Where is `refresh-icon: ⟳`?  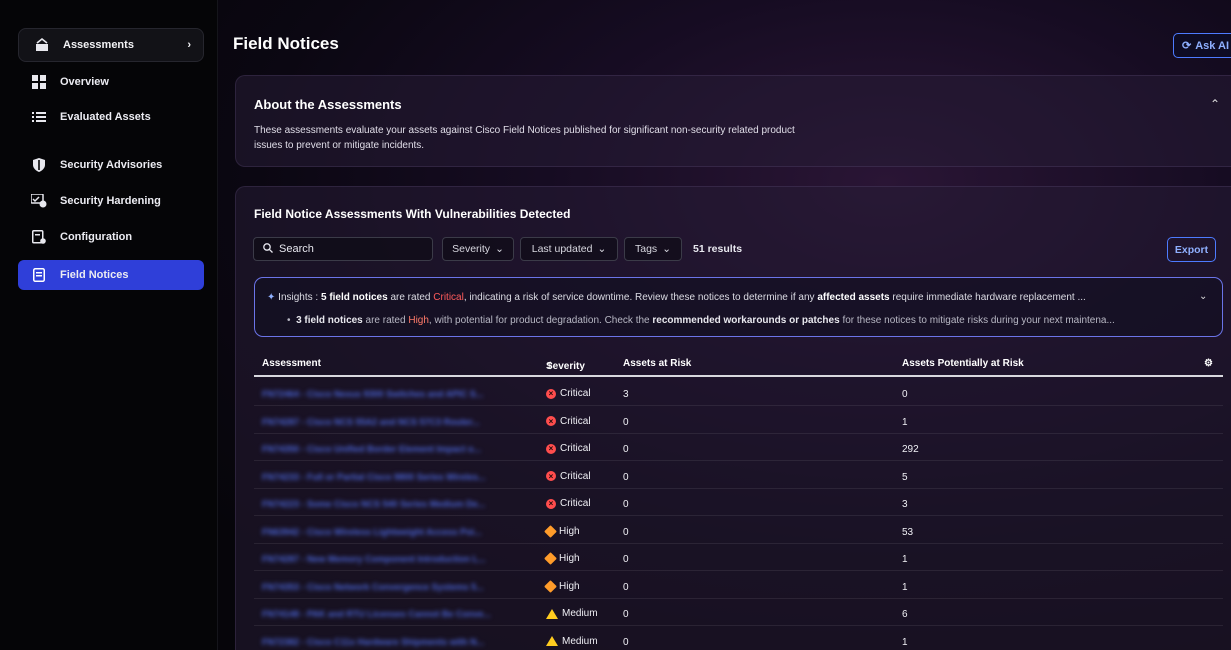
refresh-icon: ⟳ is located at coordinates (1187, 46).